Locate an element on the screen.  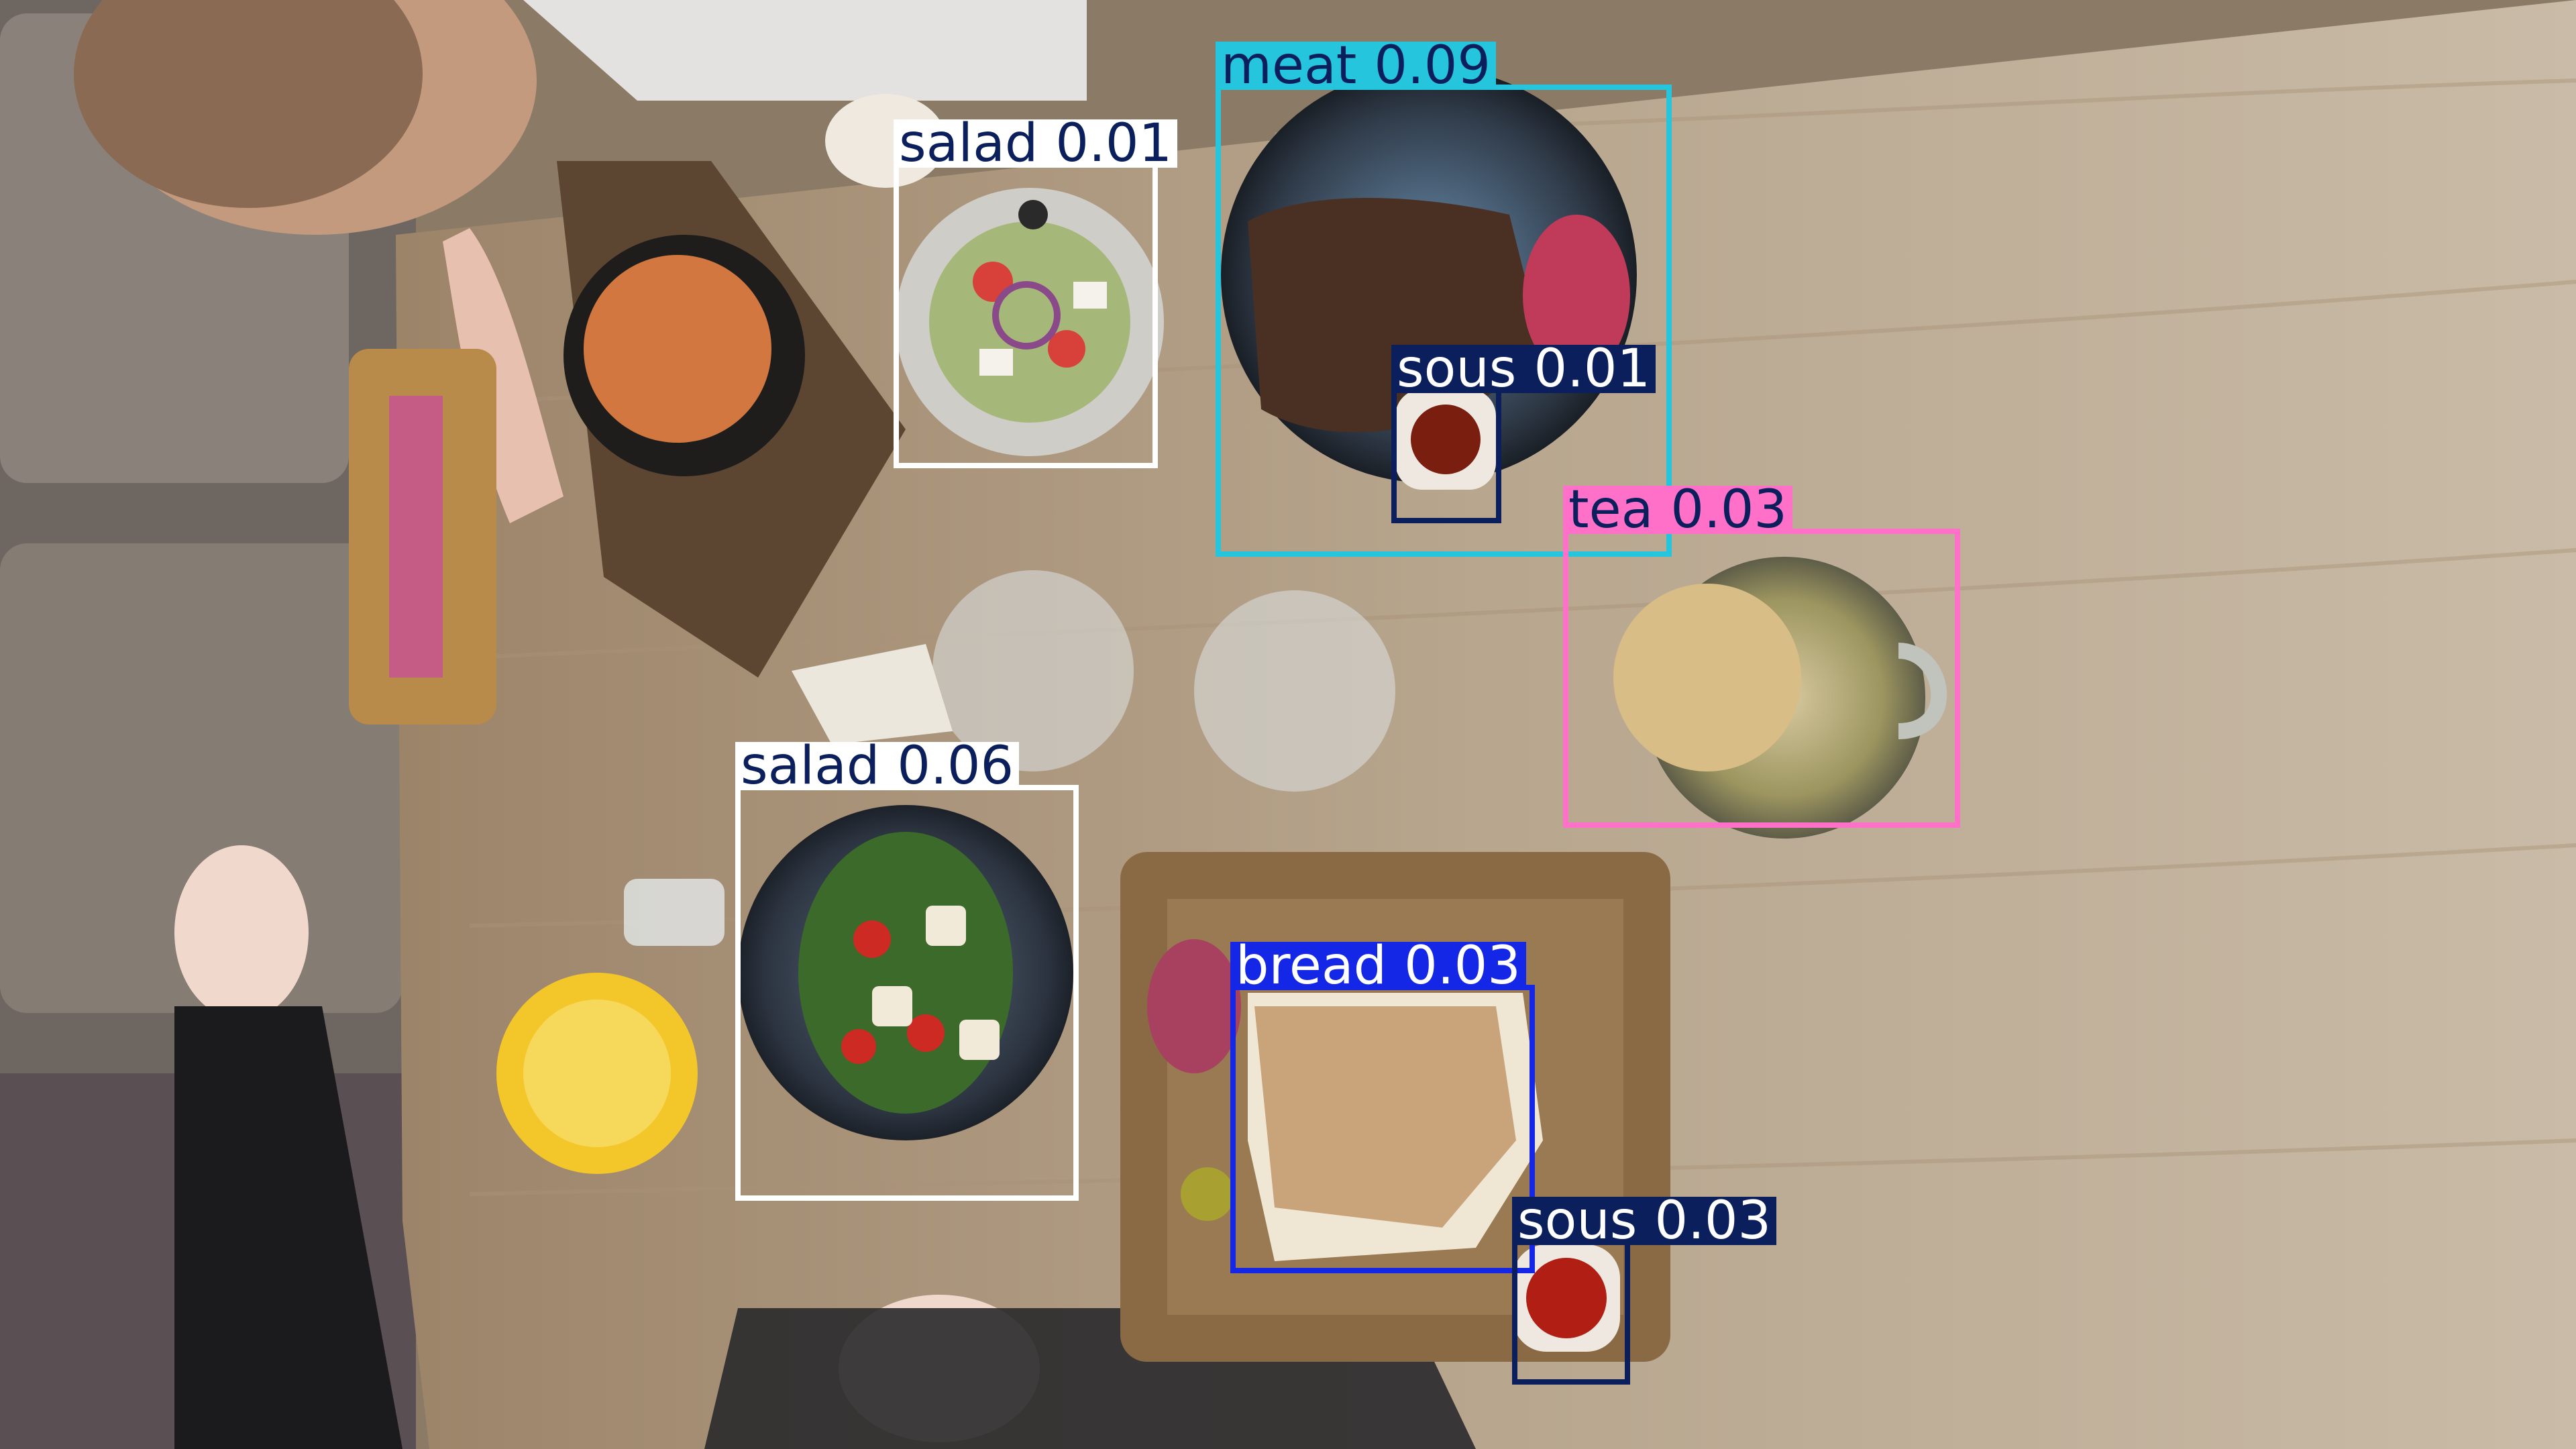
detection-sous-1: sous 0.01 is located at coordinates (1523, 433).